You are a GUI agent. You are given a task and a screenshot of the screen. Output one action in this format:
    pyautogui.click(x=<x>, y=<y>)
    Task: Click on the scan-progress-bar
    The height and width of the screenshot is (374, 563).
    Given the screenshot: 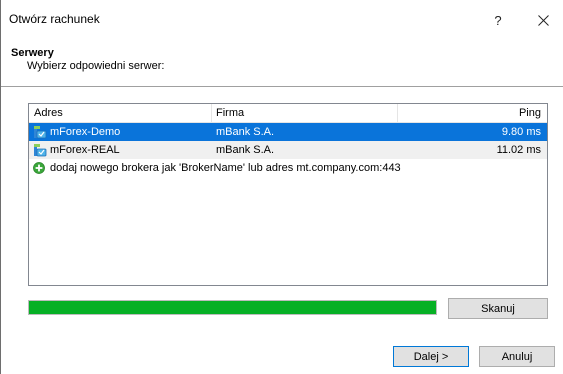 What is the action you would take?
    pyautogui.click(x=232, y=307)
    